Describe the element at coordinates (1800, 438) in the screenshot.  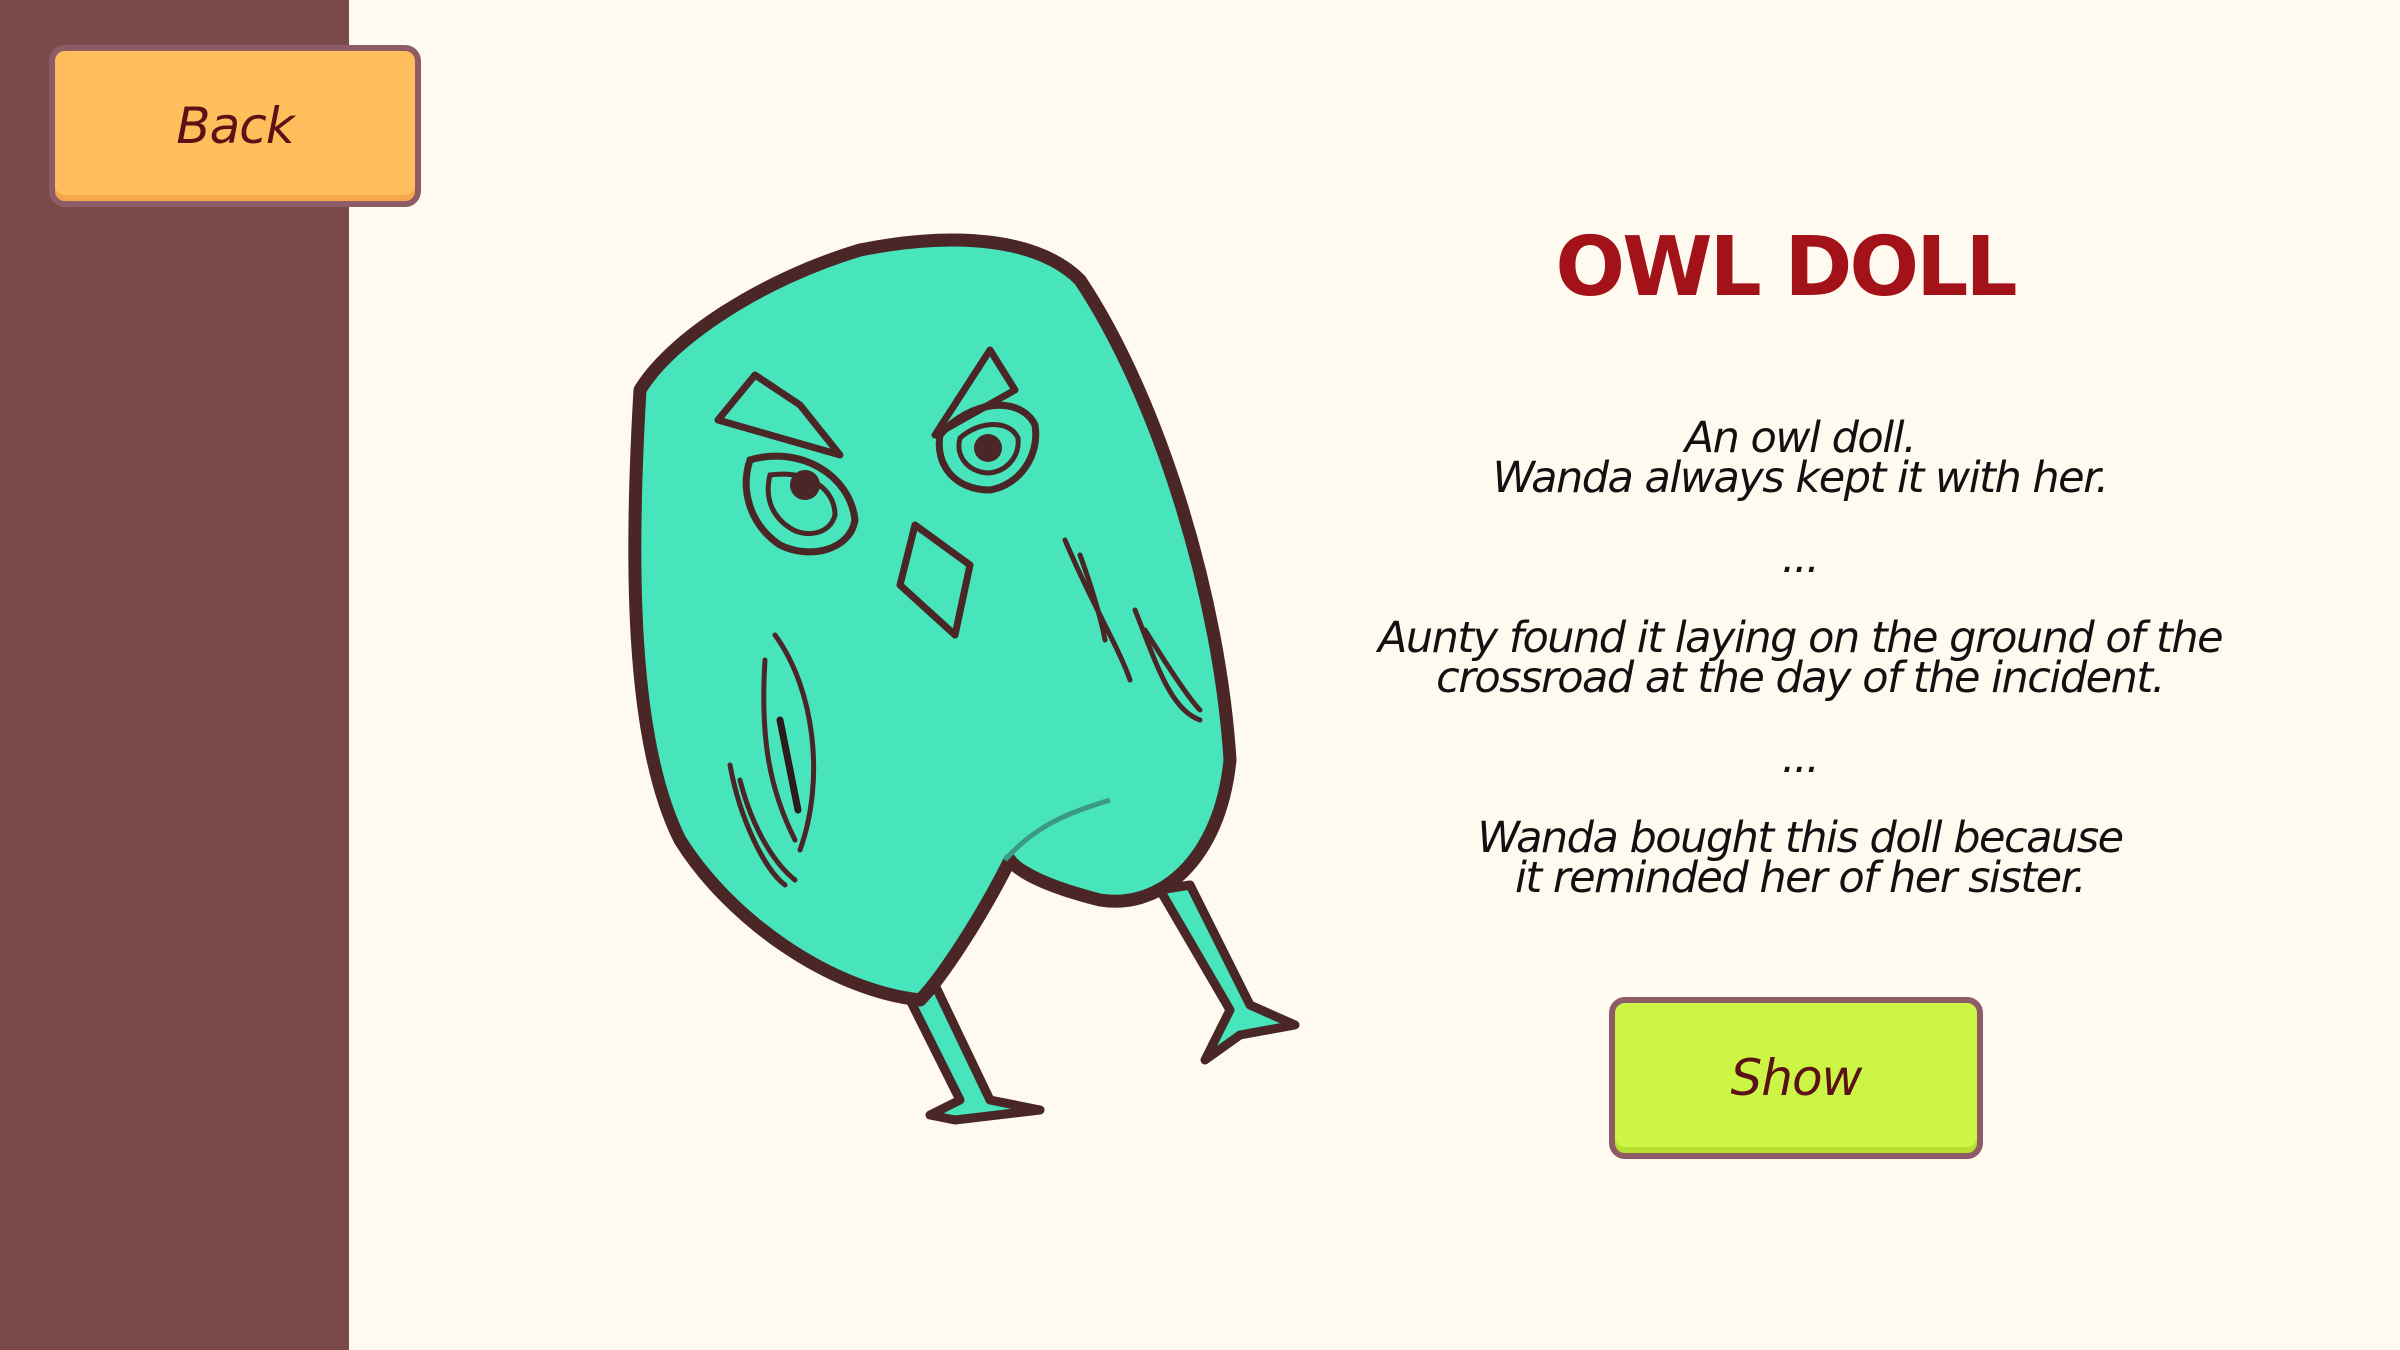
I see `description-line: An owl doll.` at that location.